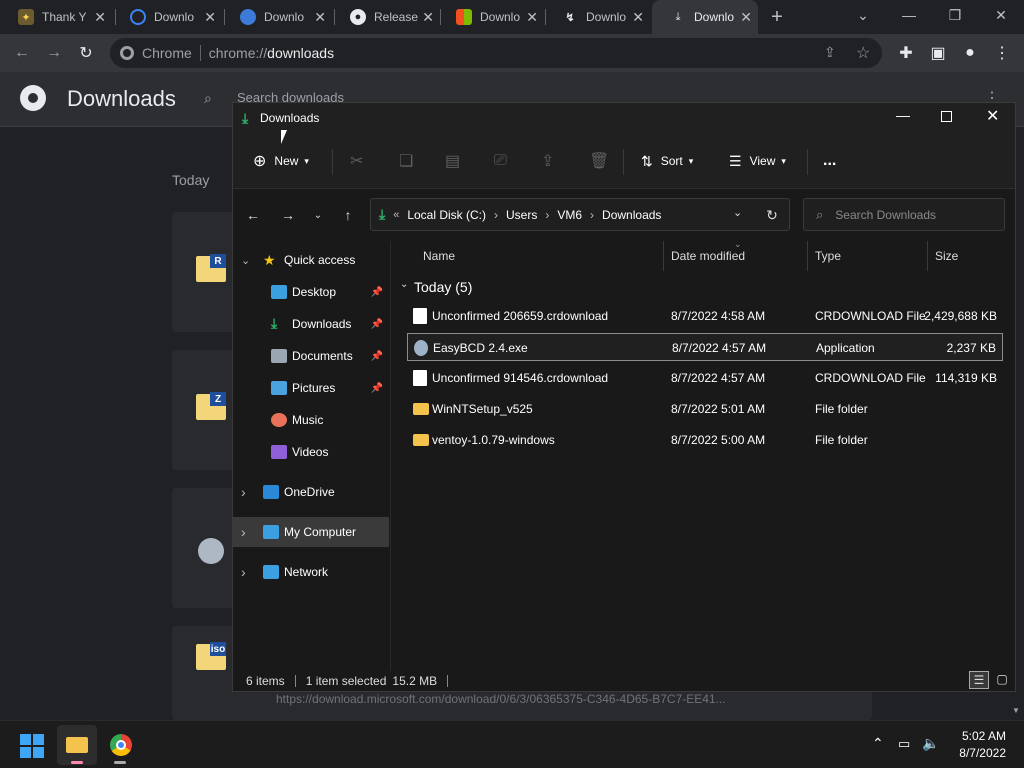 Image resolution: width=1024 pixels, height=768 pixels. I want to click on network-status-icon: ▭, so click(904, 744).